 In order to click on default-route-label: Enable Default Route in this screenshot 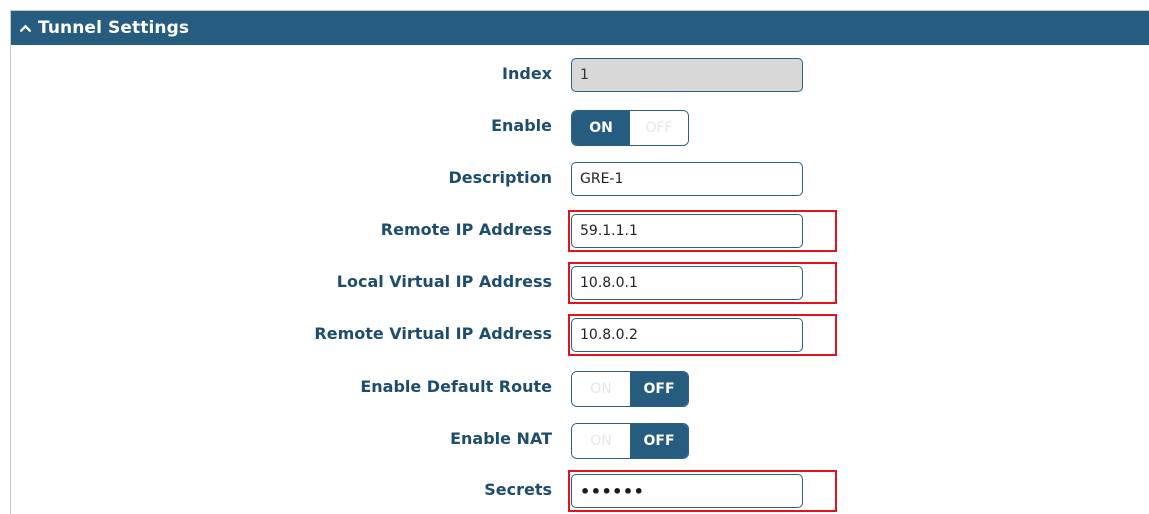, I will do `click(456, 386)`.